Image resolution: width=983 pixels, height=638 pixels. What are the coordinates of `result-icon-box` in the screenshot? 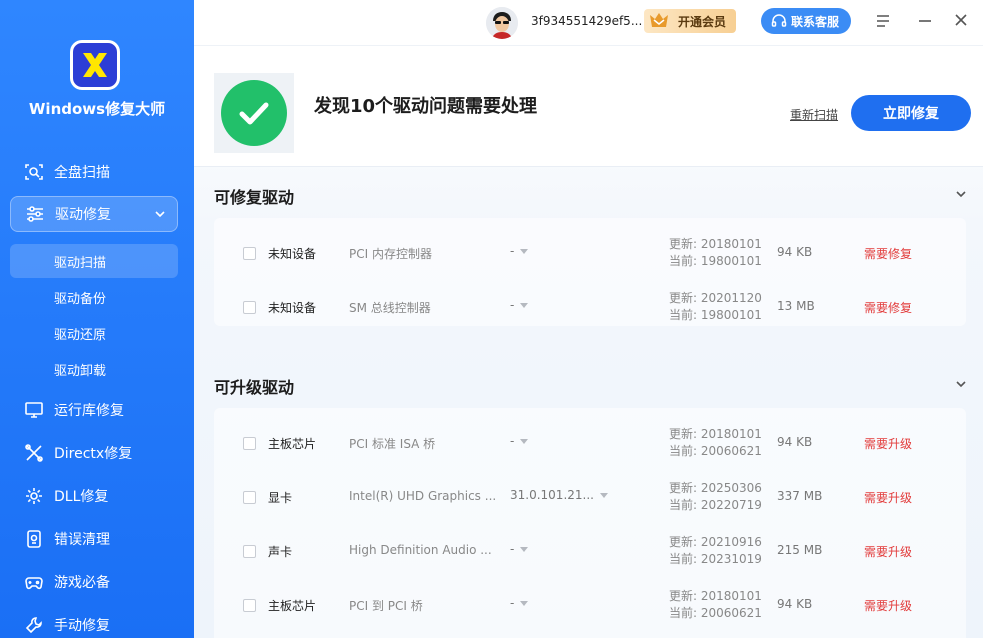 It's located at (254, 113).